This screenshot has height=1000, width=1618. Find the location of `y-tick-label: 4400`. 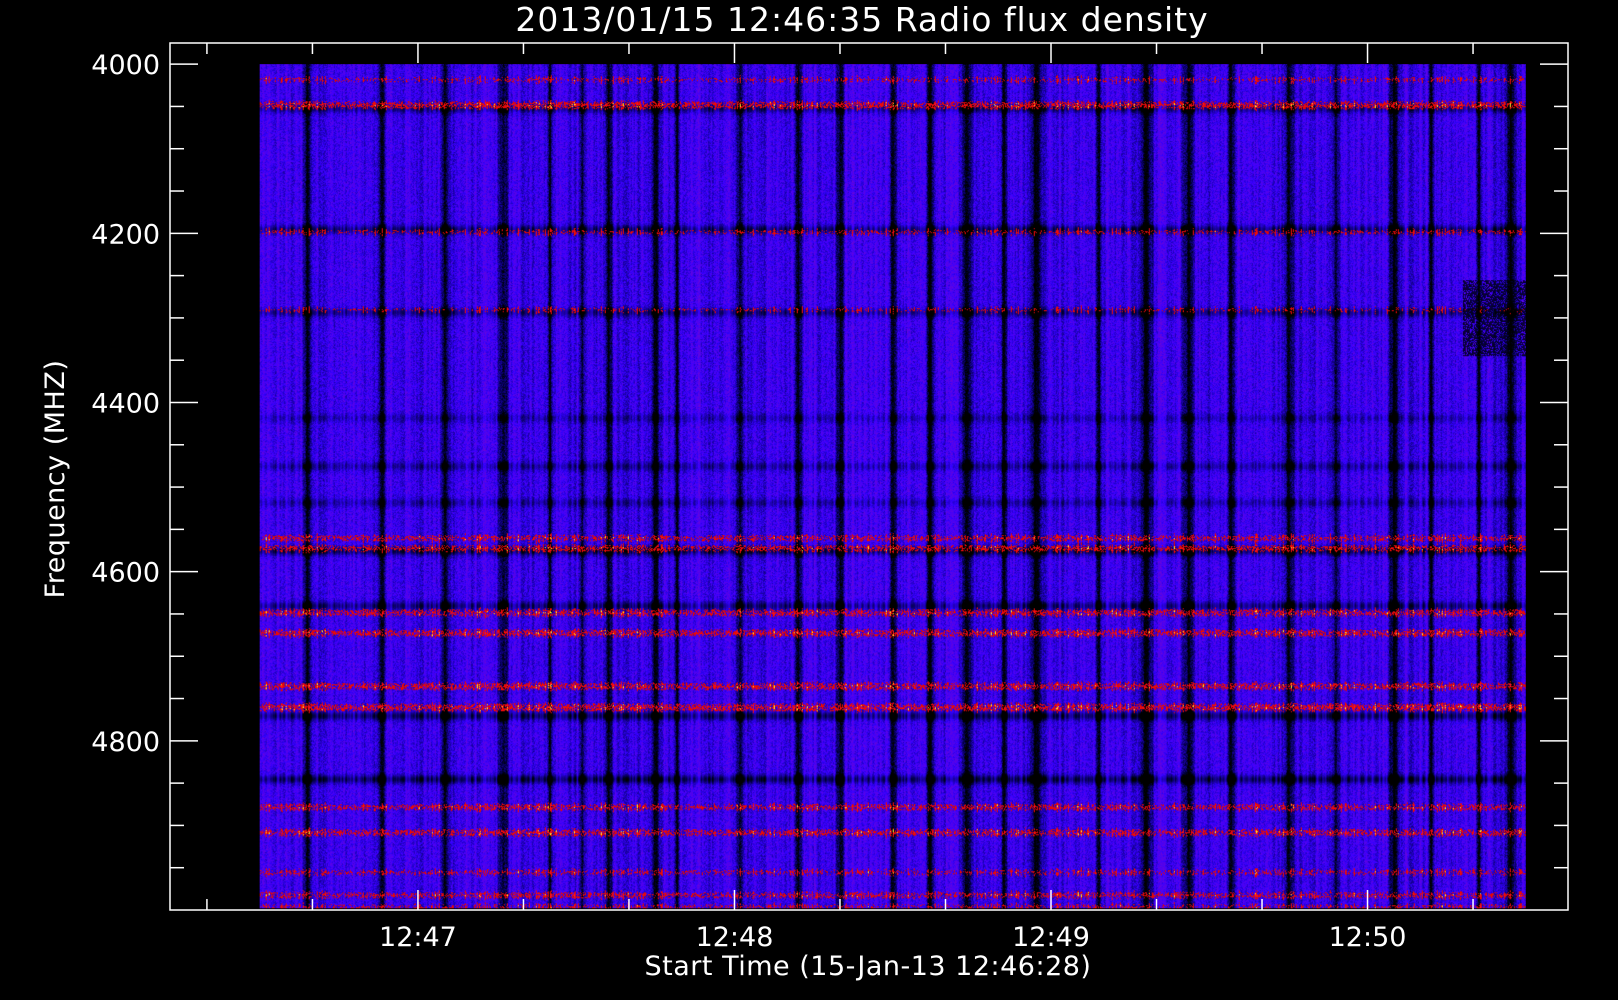

y-tick-label: 4400 is located at coordinates (125, 403).